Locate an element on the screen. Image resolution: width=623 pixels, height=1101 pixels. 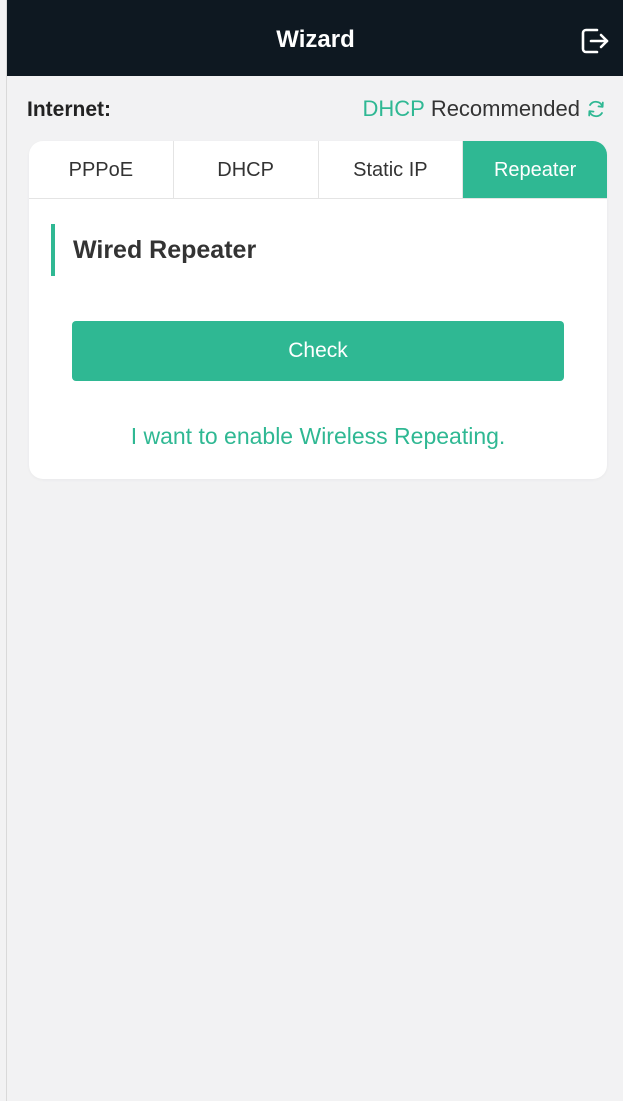
connection-tabs: PPPoE DHCP Static IP Repeater is located at coordinates (318, 170).